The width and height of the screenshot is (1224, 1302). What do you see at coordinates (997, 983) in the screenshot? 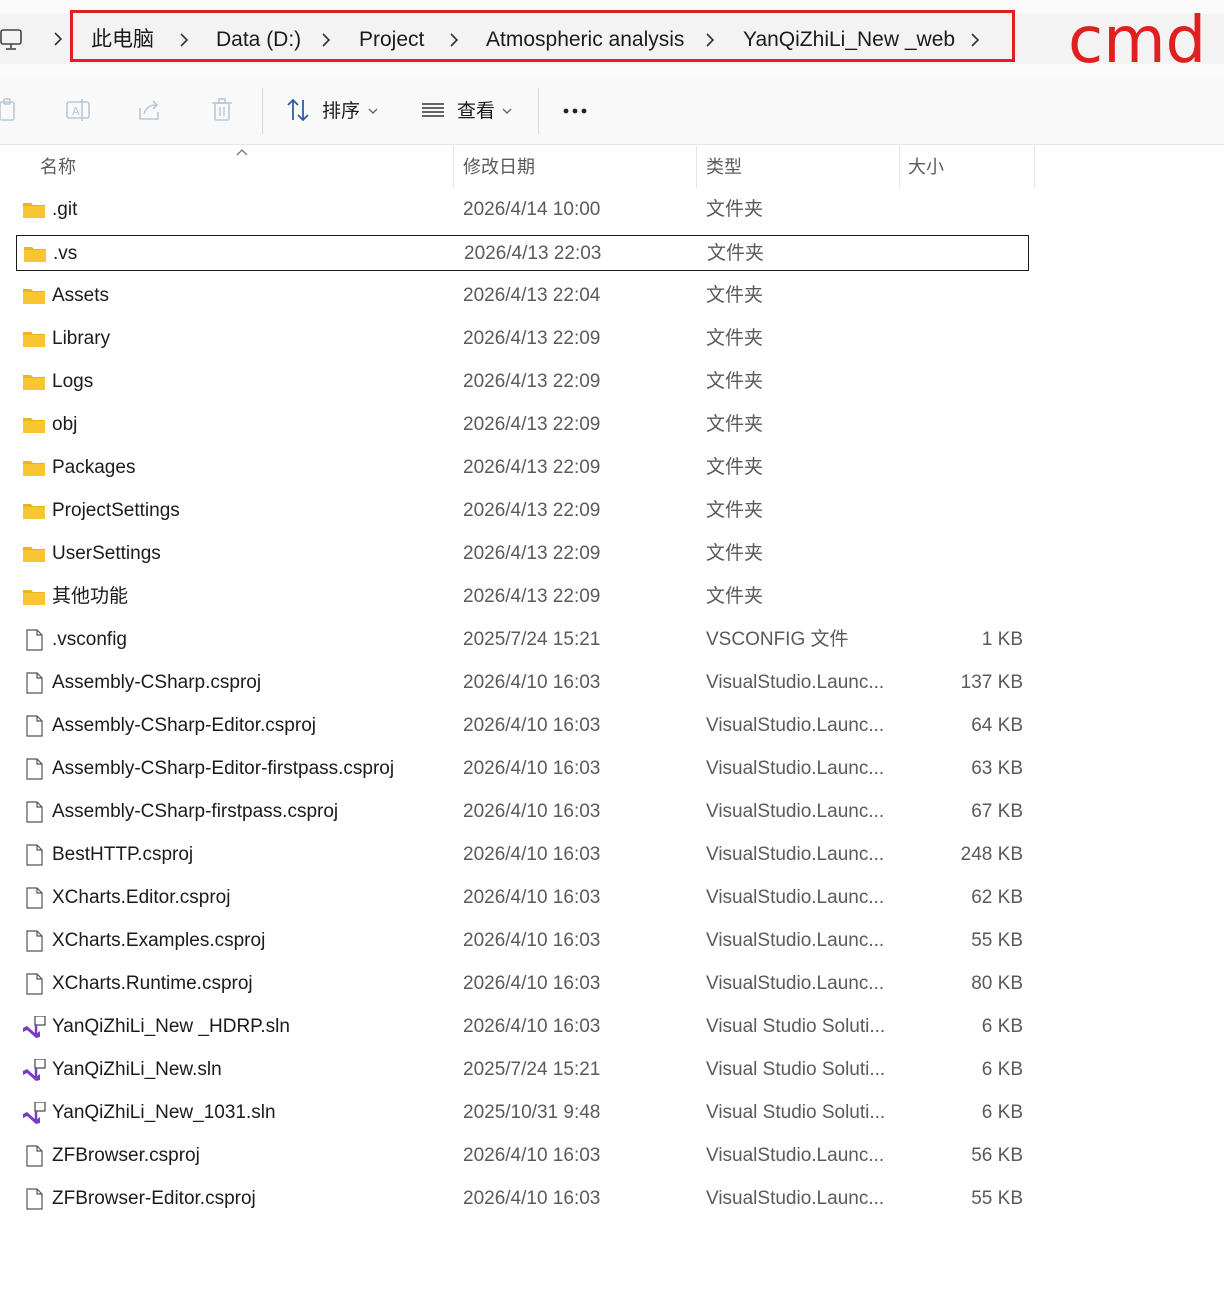
I see `file-size: 80 KB` at bounding box center [997, 983].